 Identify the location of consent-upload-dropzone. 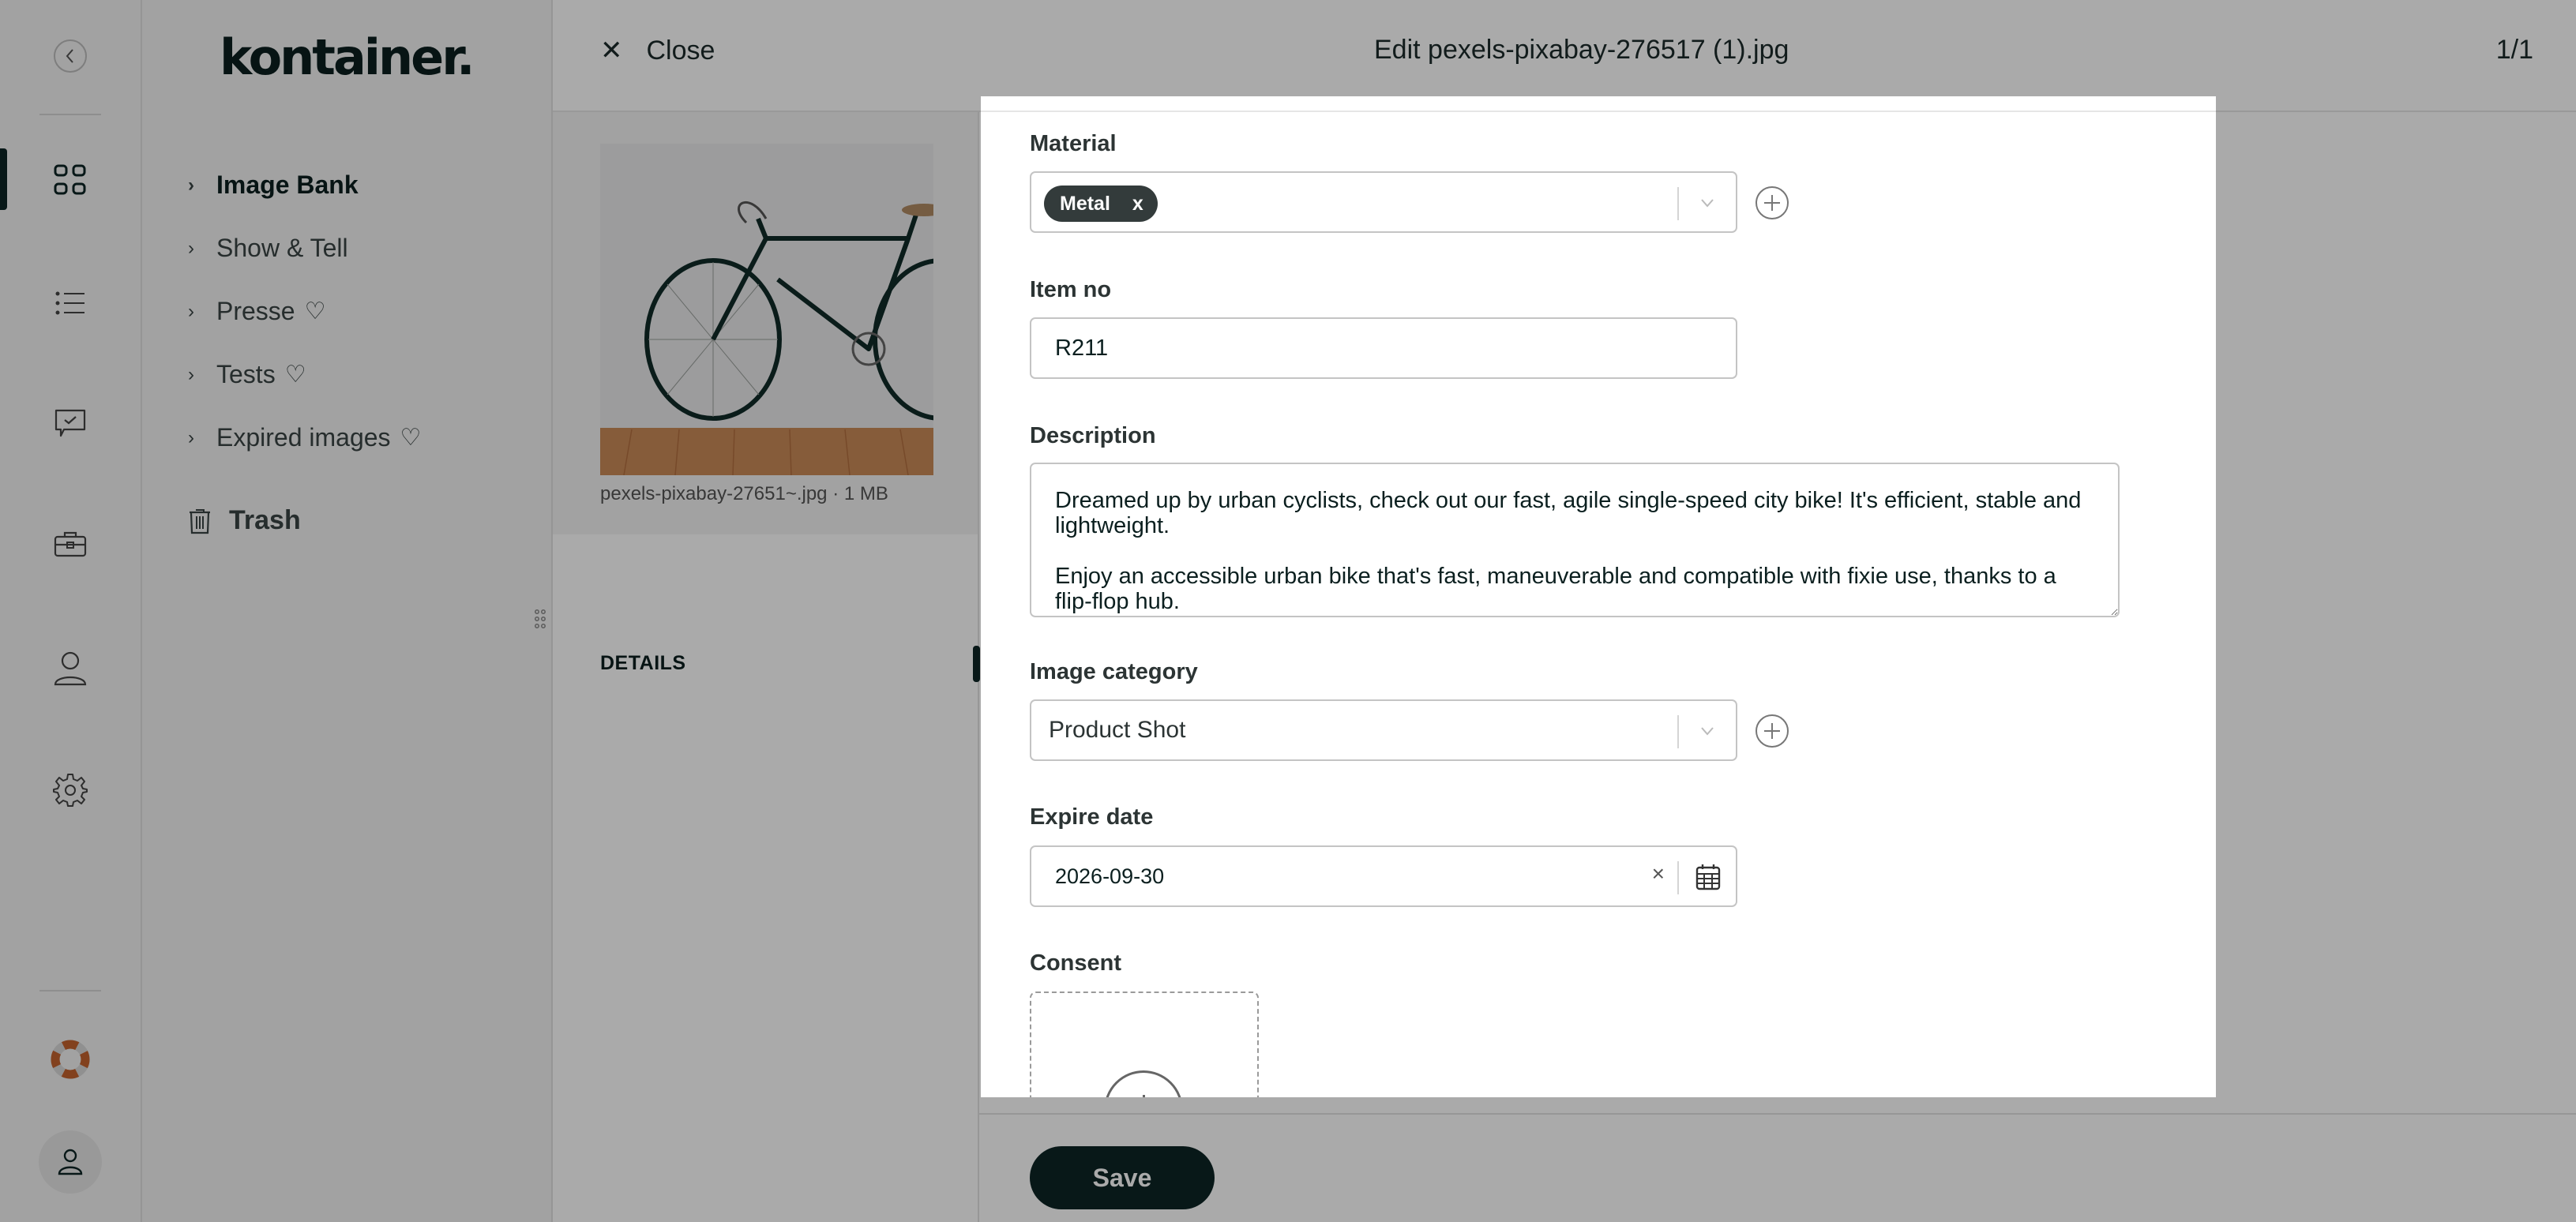
(1144, 1044).